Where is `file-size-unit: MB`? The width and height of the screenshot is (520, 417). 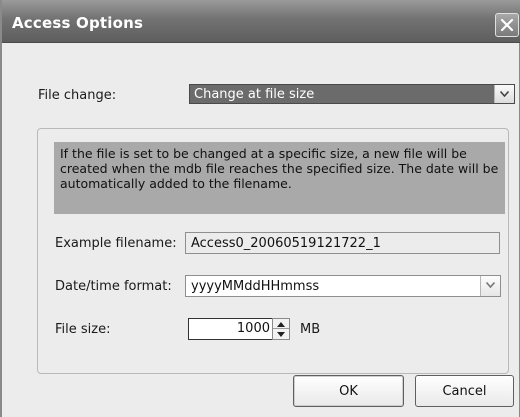
file-size-unit: MB is located at coordinates (310, 329).